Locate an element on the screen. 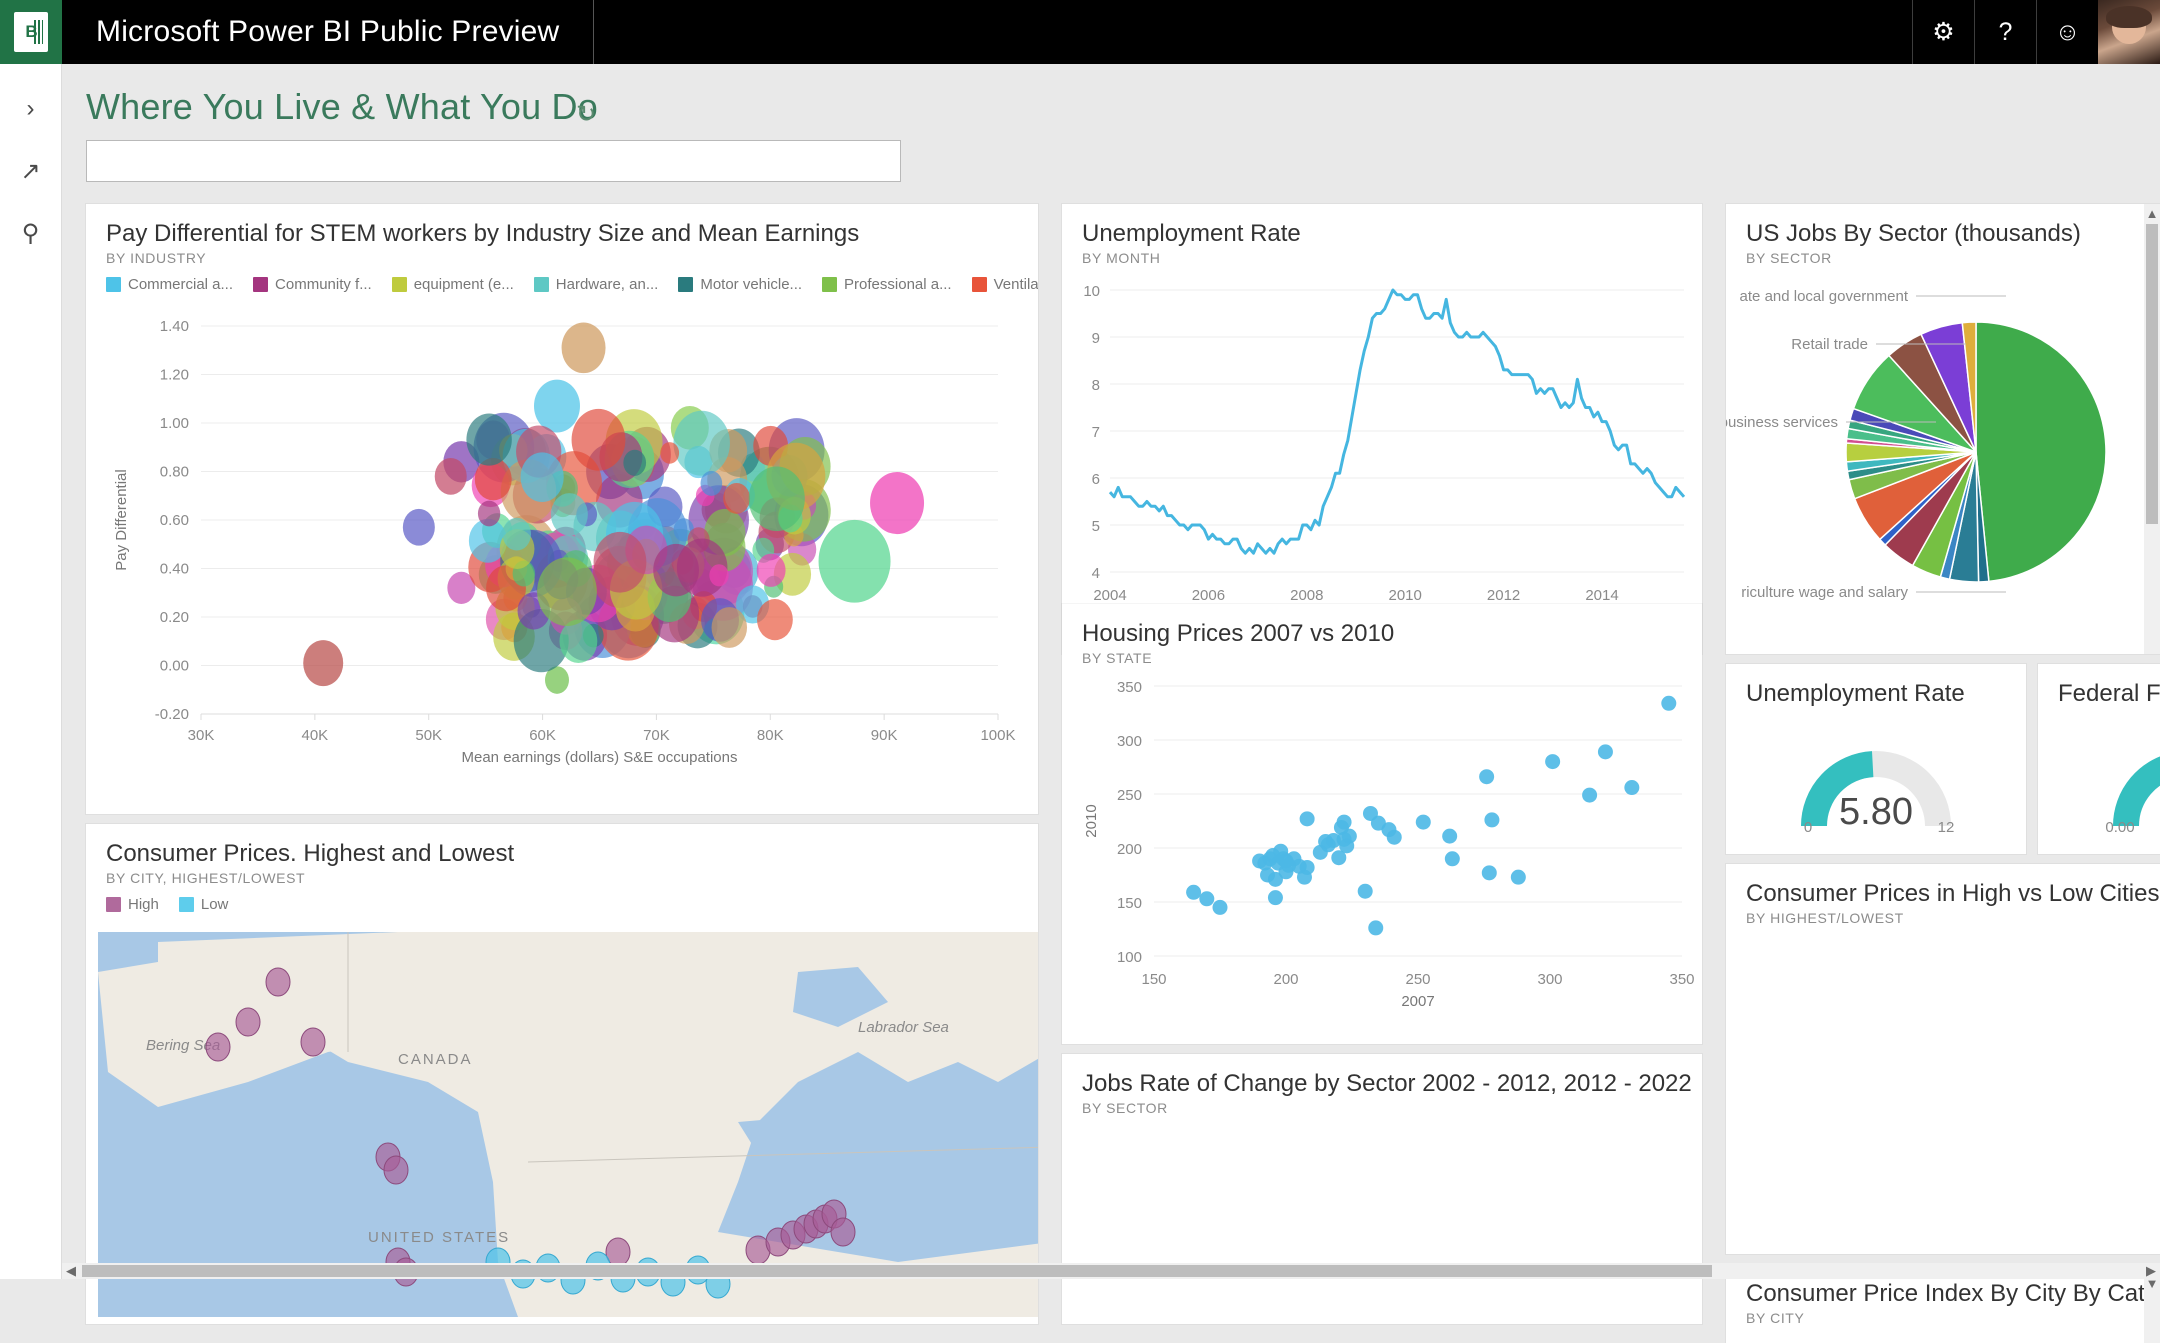  page-horizontal-scrollbar: ◀ ▶ is located at coordinates (1111, 1271).